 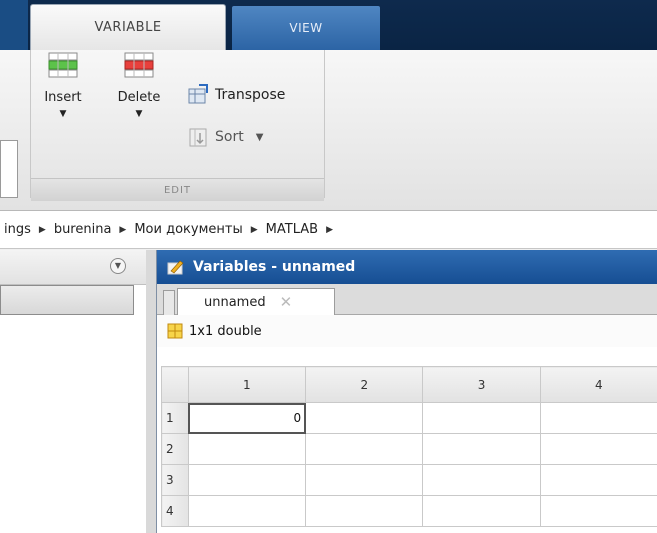 I want to click on current-folder-column-header, so click(x=67, y=300).